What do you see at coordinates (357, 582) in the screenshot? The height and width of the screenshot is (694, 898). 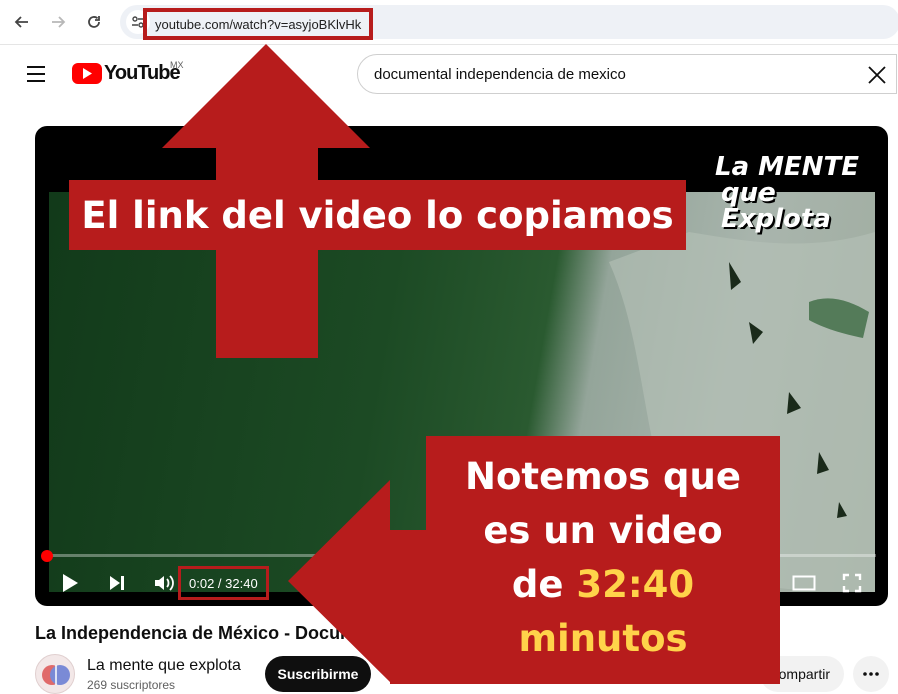 I see `left-arrow-shape` at bounding box center [357, 582].